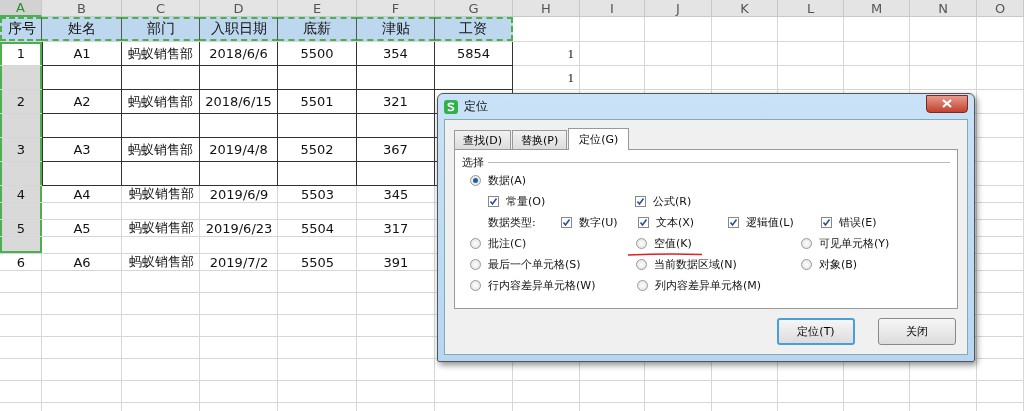  Describe the element at coordinates (774, 222) in the screenshot. I see `checkbox-option: 逻辑值(L)` at that location.